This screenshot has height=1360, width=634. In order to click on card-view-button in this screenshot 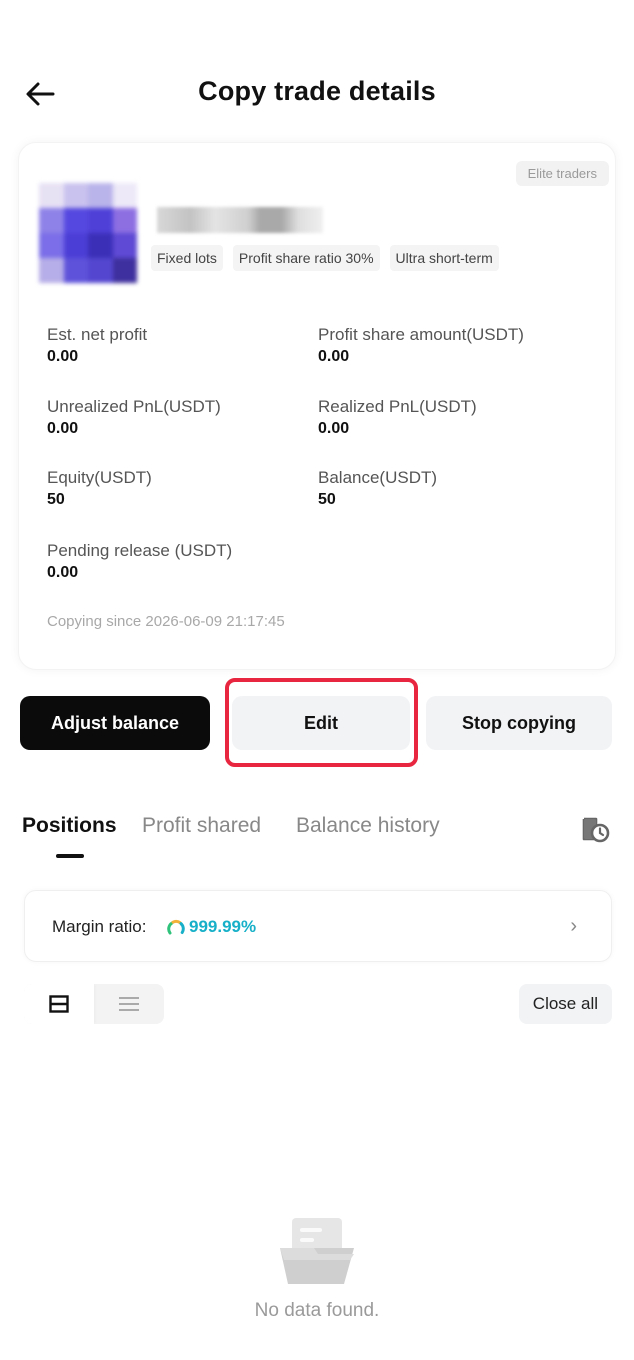, I will do `click(59, 1004)`.